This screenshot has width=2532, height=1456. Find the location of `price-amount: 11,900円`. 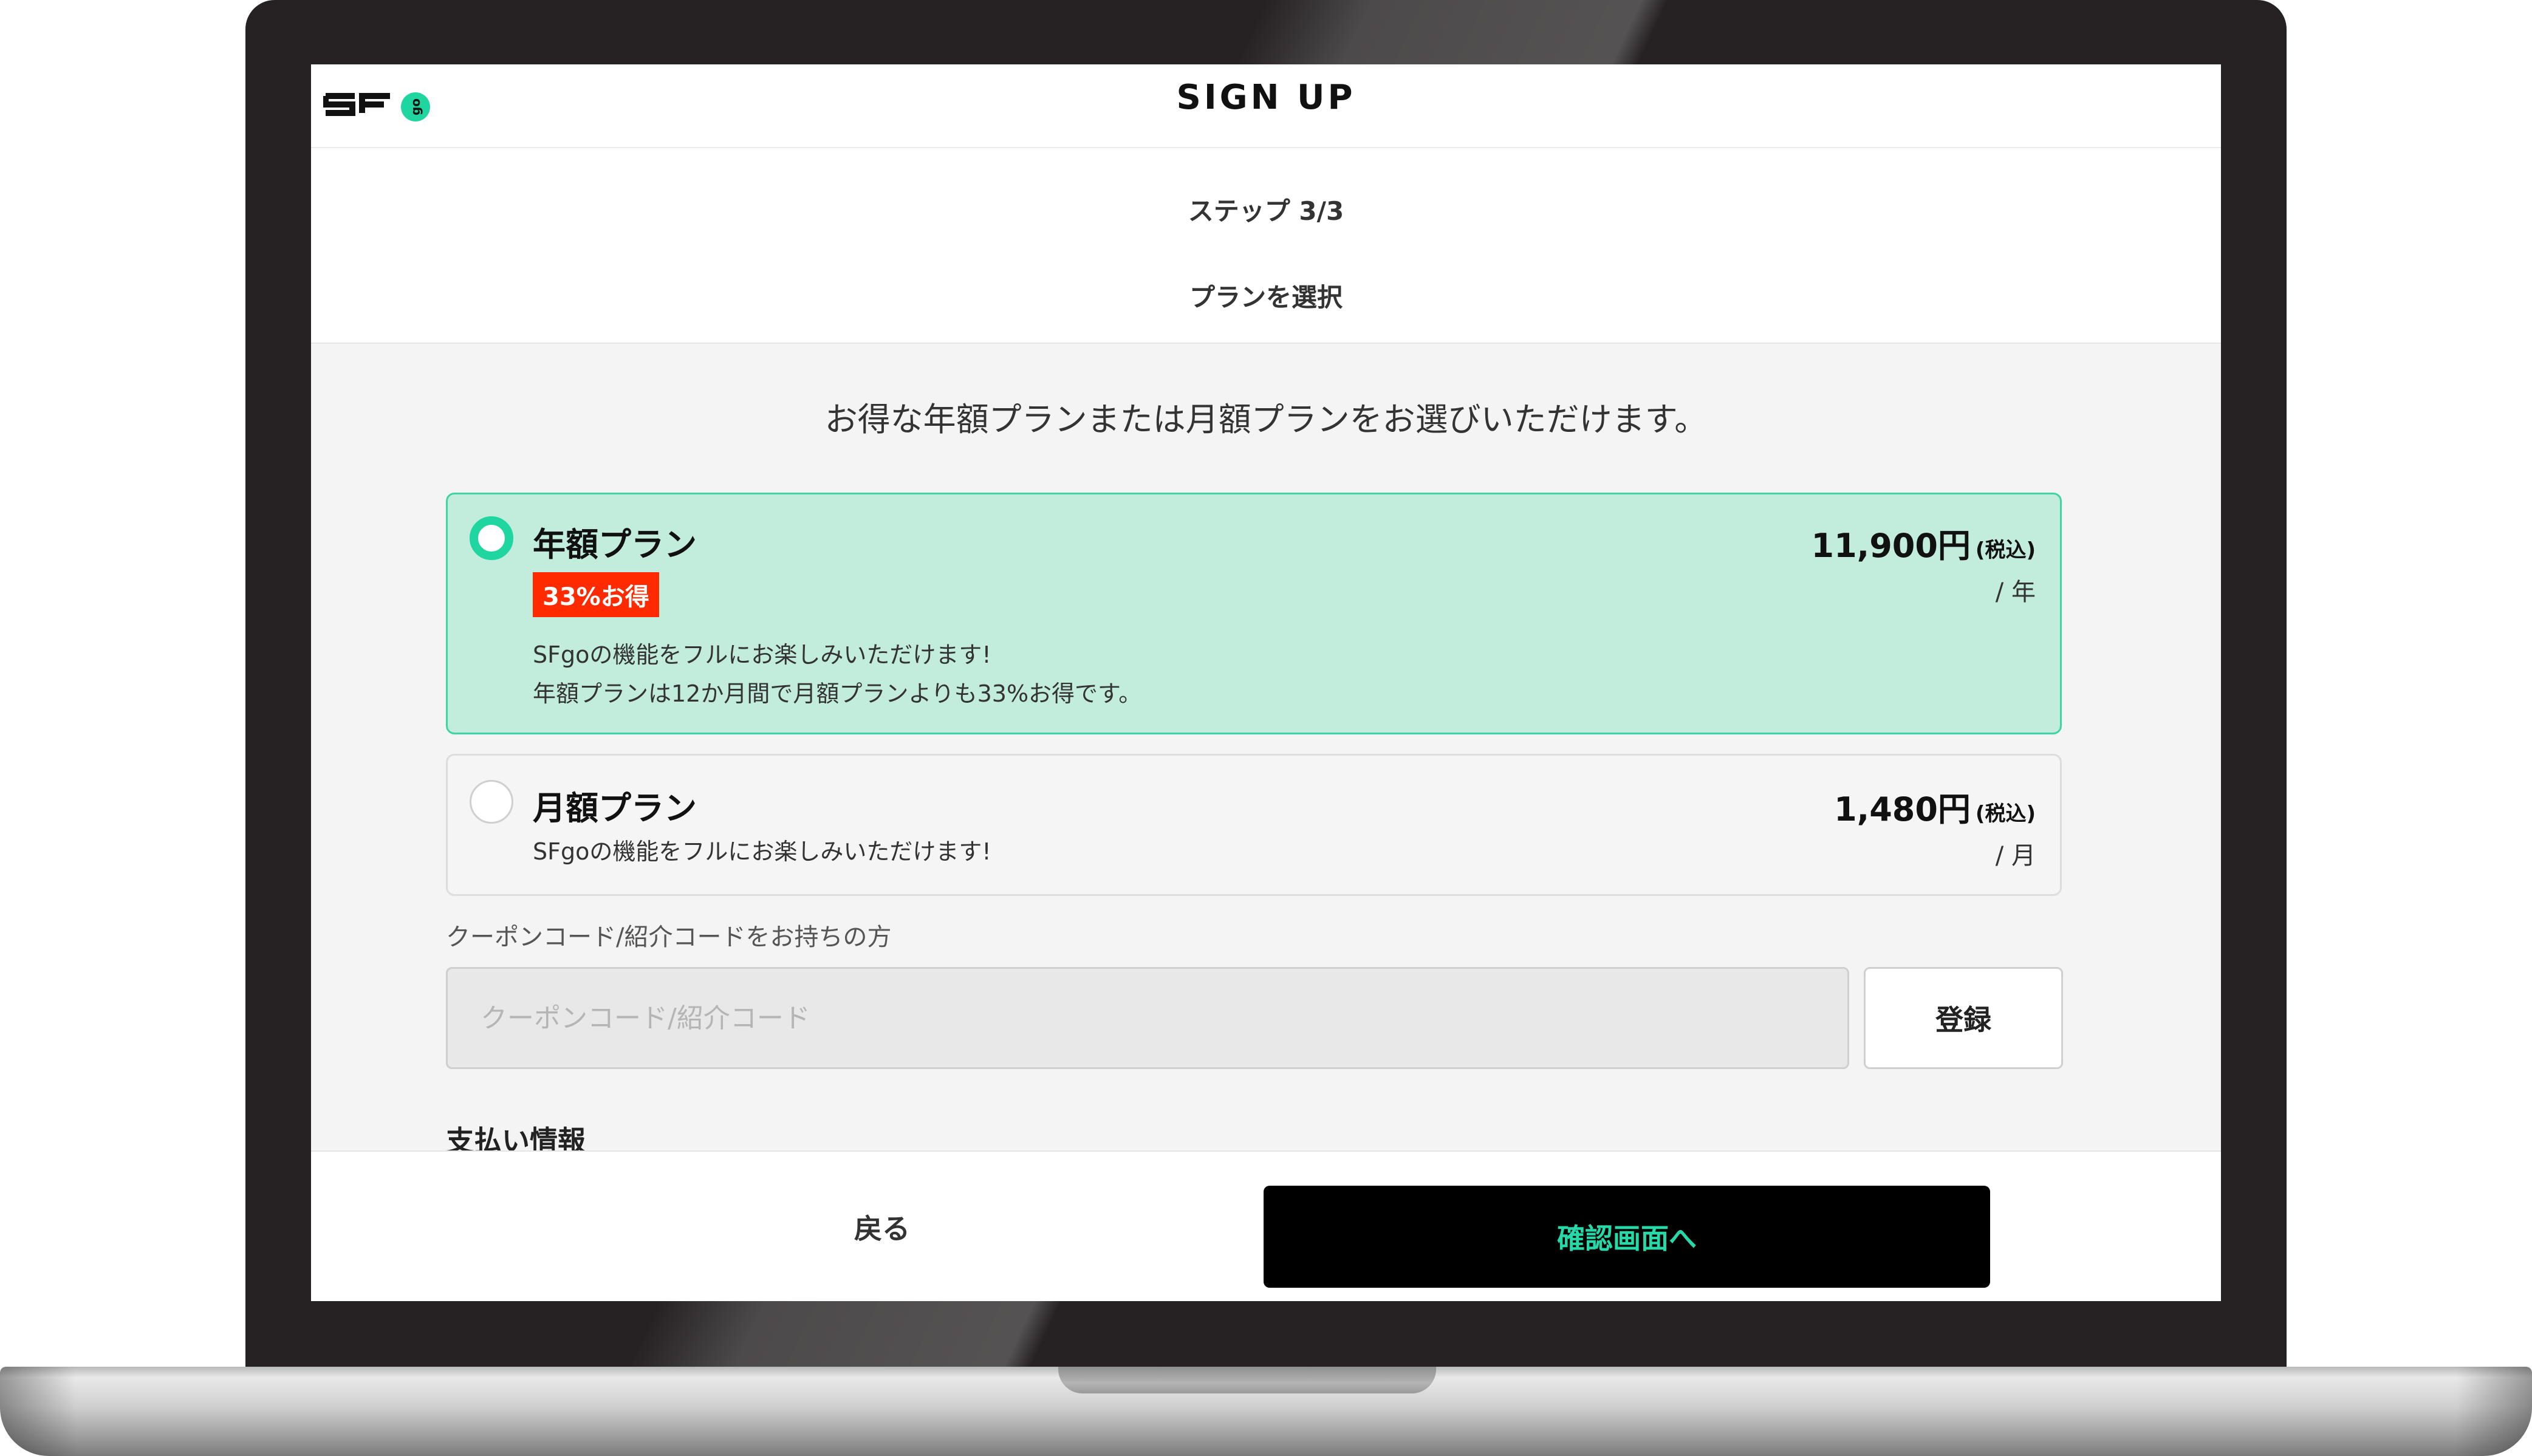

price-amount: 11,900円 is located at coordinates (1891, 546).